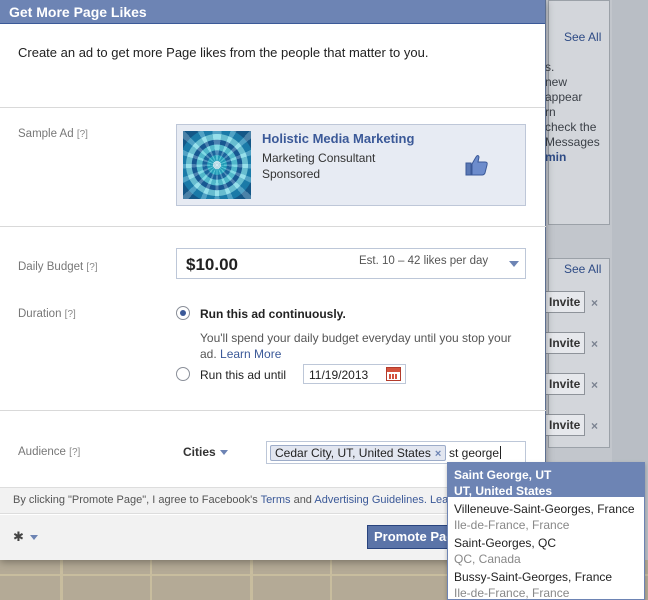 This screenshot has width=648, height=600. Describe the element at coordinates (550, 67) in the screenshot. I see `snippet-line: s.` at that location.